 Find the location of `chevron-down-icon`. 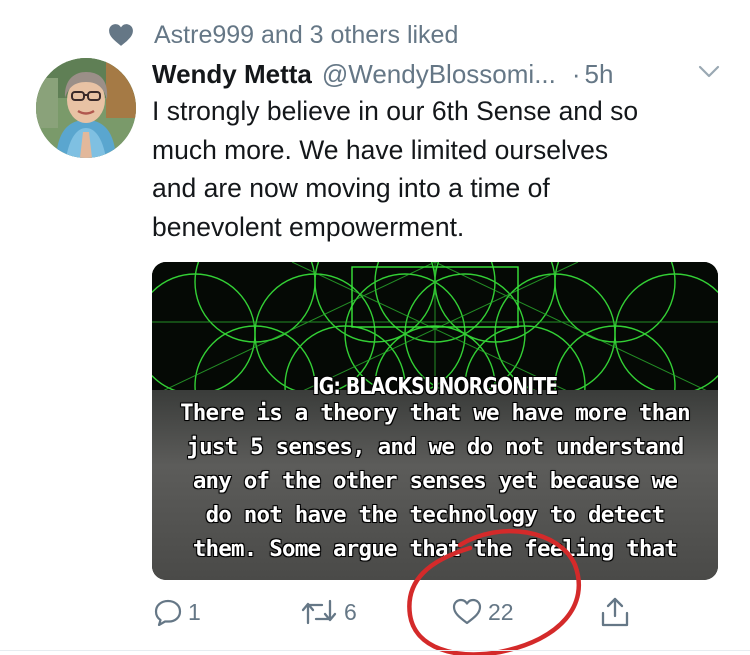

chevron-down-icon is located at coordinates (709, 72).